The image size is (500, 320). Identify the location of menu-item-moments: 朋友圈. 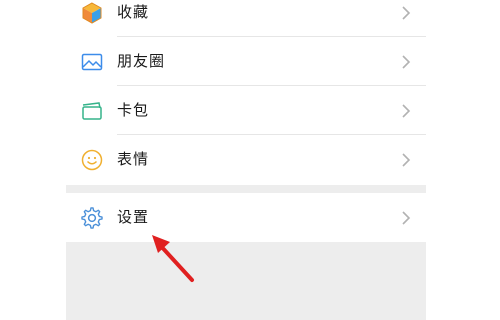
(246, 61).